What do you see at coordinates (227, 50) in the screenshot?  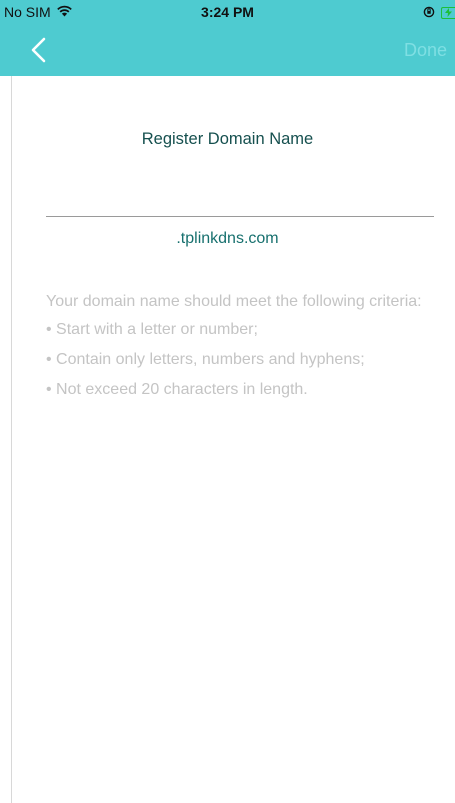 I see `navigation-bar: Done` at bounding box center [227, 50].